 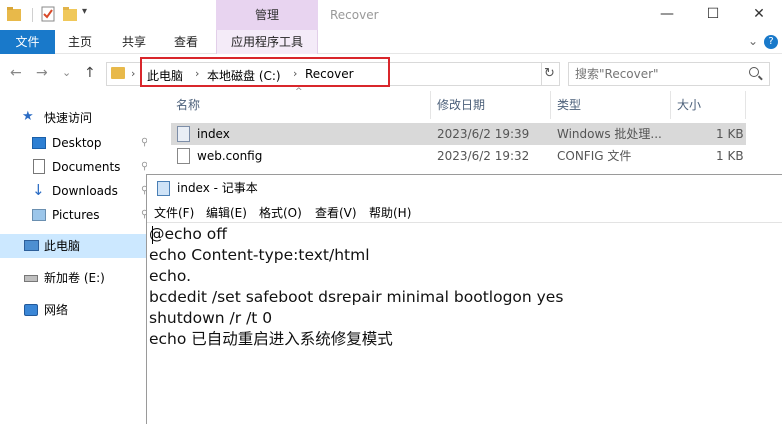 I want to click on documents-icon, so click(x=39, y=166).